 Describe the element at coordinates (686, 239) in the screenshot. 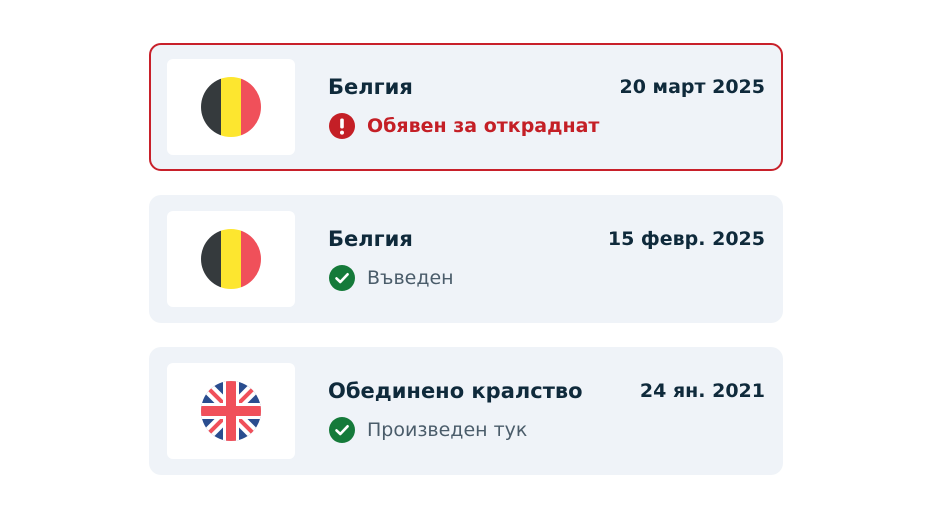

I see `entry-date: 15 февр. 2025` at that location.